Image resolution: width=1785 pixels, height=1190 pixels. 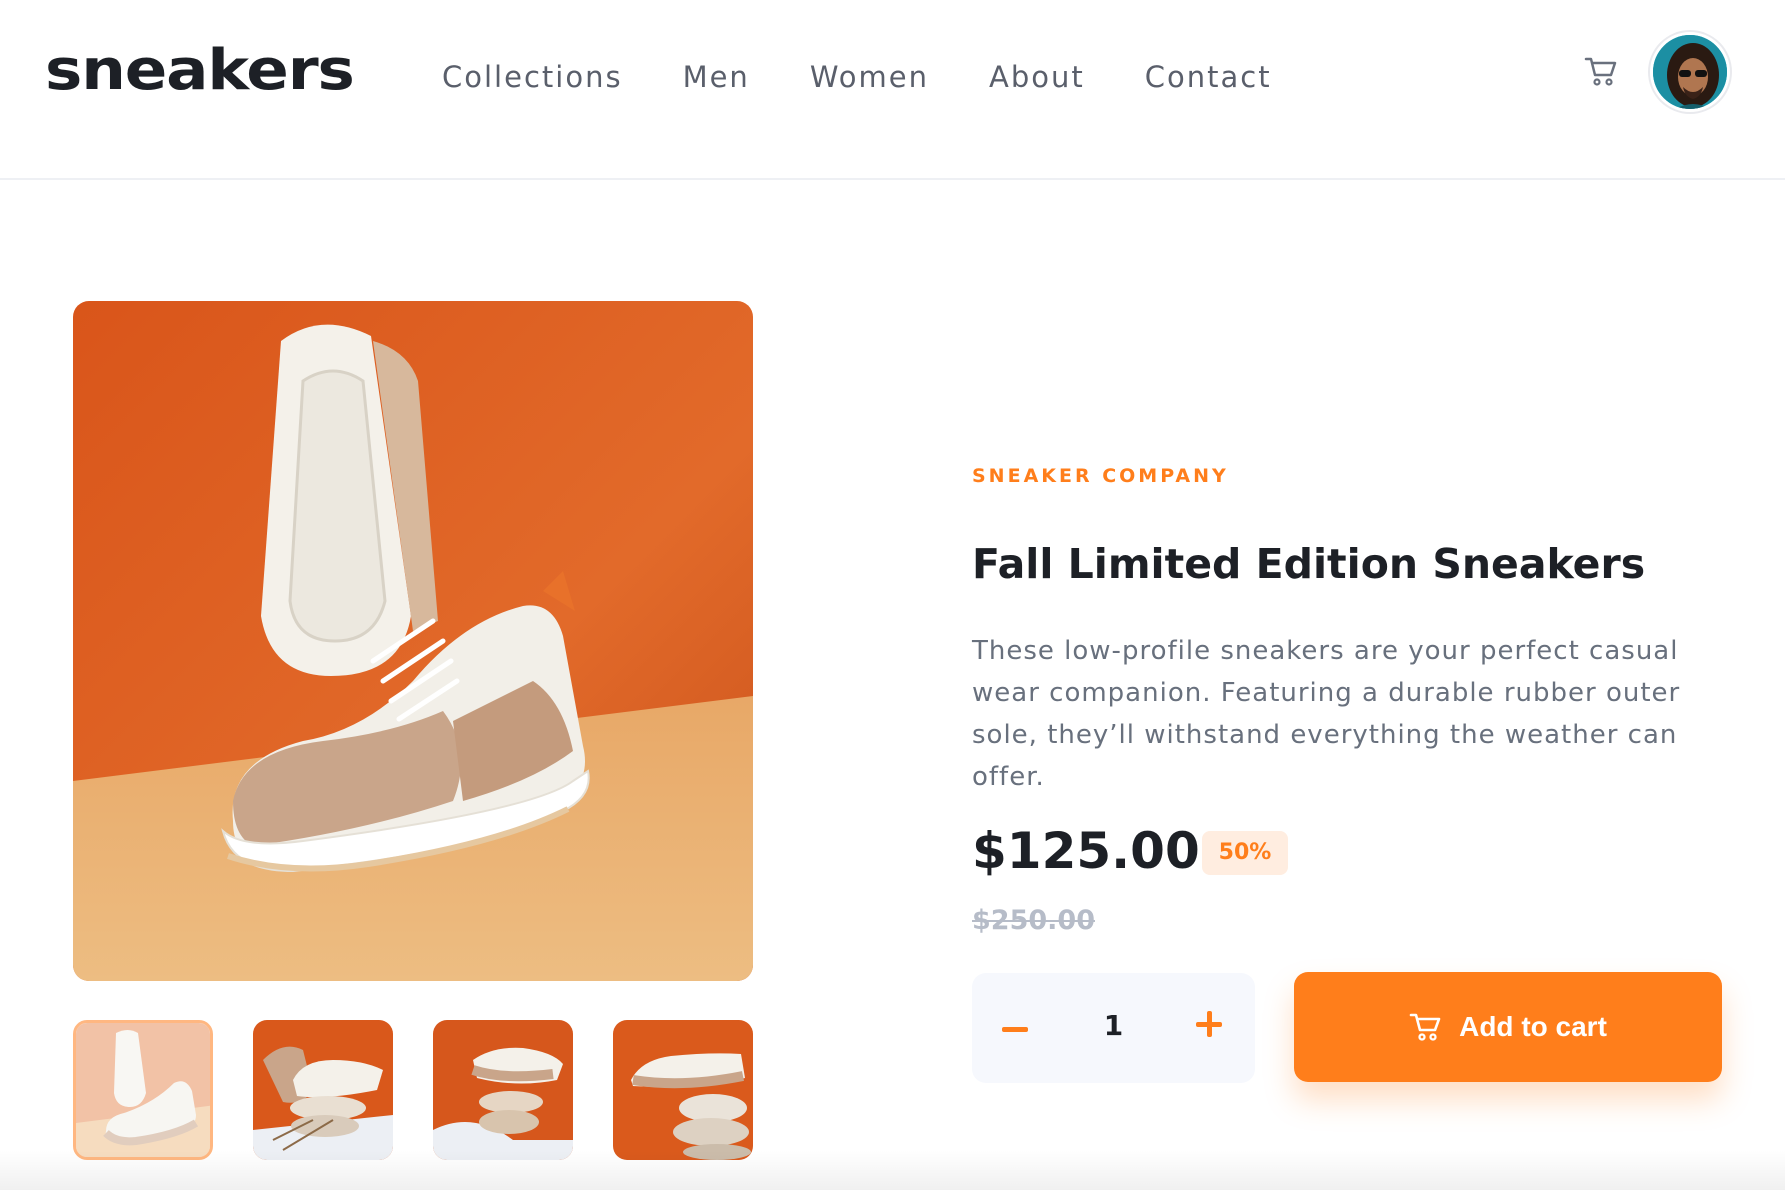 I want to click on thumbnail-strip, so click(x=413, y=1090).